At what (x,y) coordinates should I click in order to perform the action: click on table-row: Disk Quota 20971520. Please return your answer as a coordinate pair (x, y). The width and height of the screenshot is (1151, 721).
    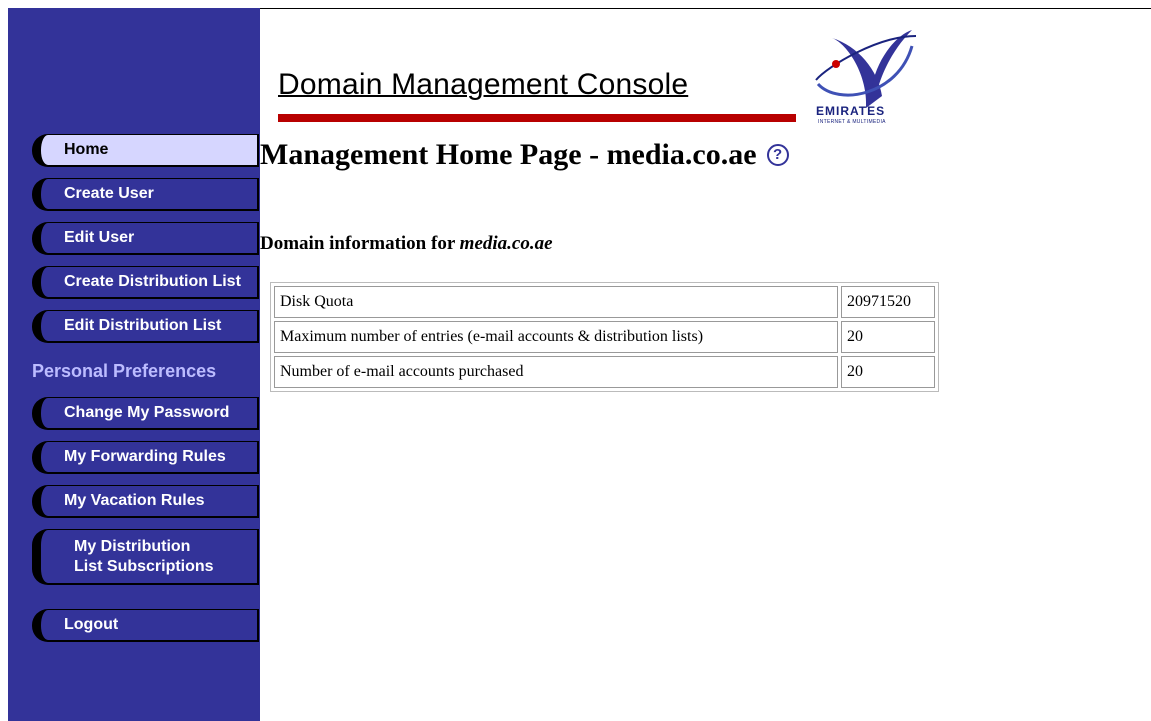
    Looking at the image, I should click on (604, 302).